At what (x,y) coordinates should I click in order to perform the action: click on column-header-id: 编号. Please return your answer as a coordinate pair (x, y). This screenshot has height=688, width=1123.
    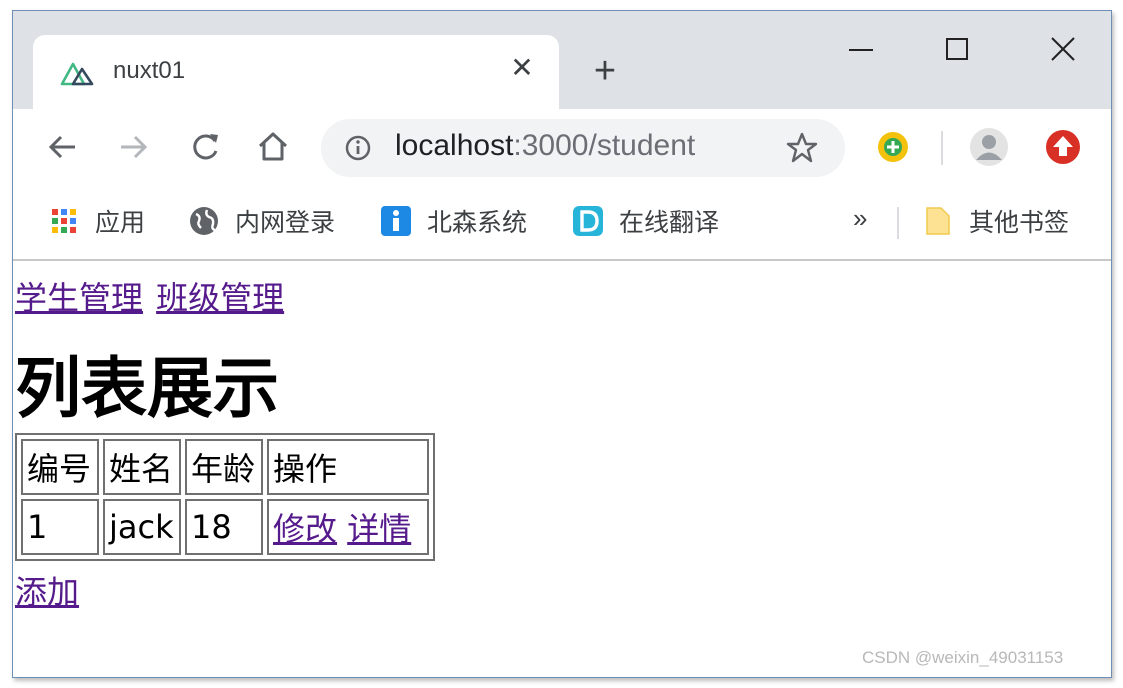
    Looking at the image, I should click on (60, 467).